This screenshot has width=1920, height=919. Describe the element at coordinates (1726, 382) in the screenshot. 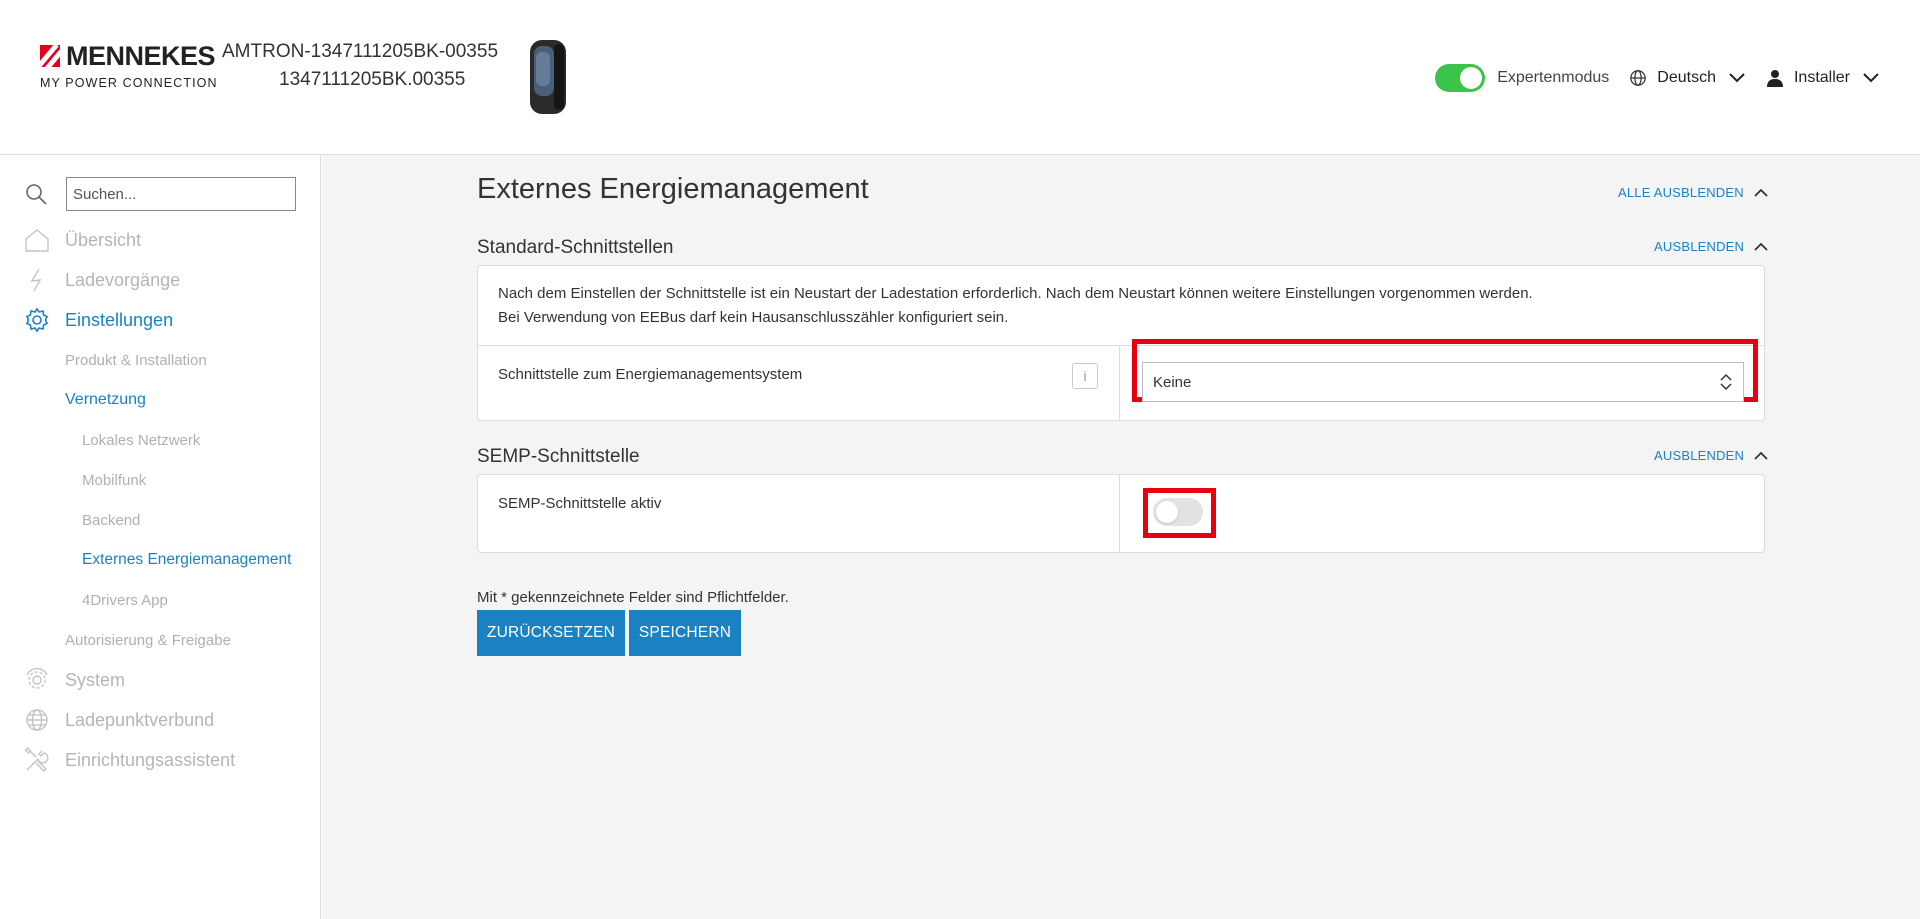

I see `sort-arrows-icon` at that location.